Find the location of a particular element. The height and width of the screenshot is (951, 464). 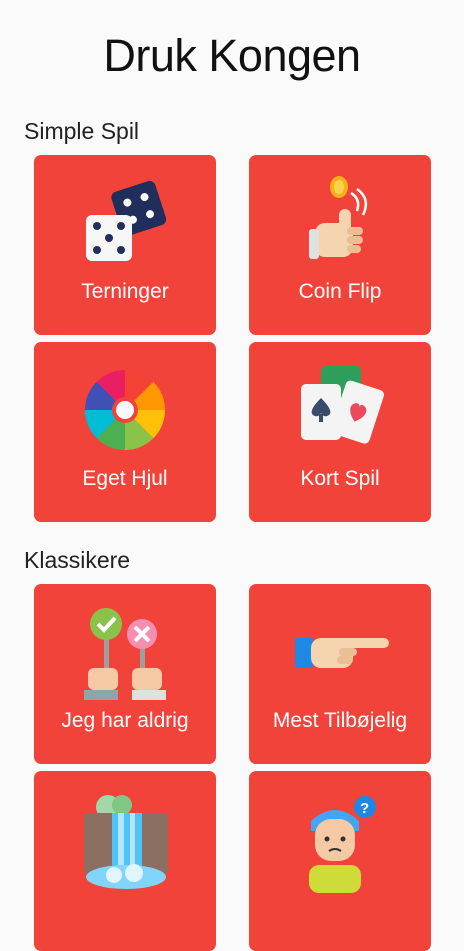

tile-label: Mest Tilbøjelig is located at coordinates (340, 720).